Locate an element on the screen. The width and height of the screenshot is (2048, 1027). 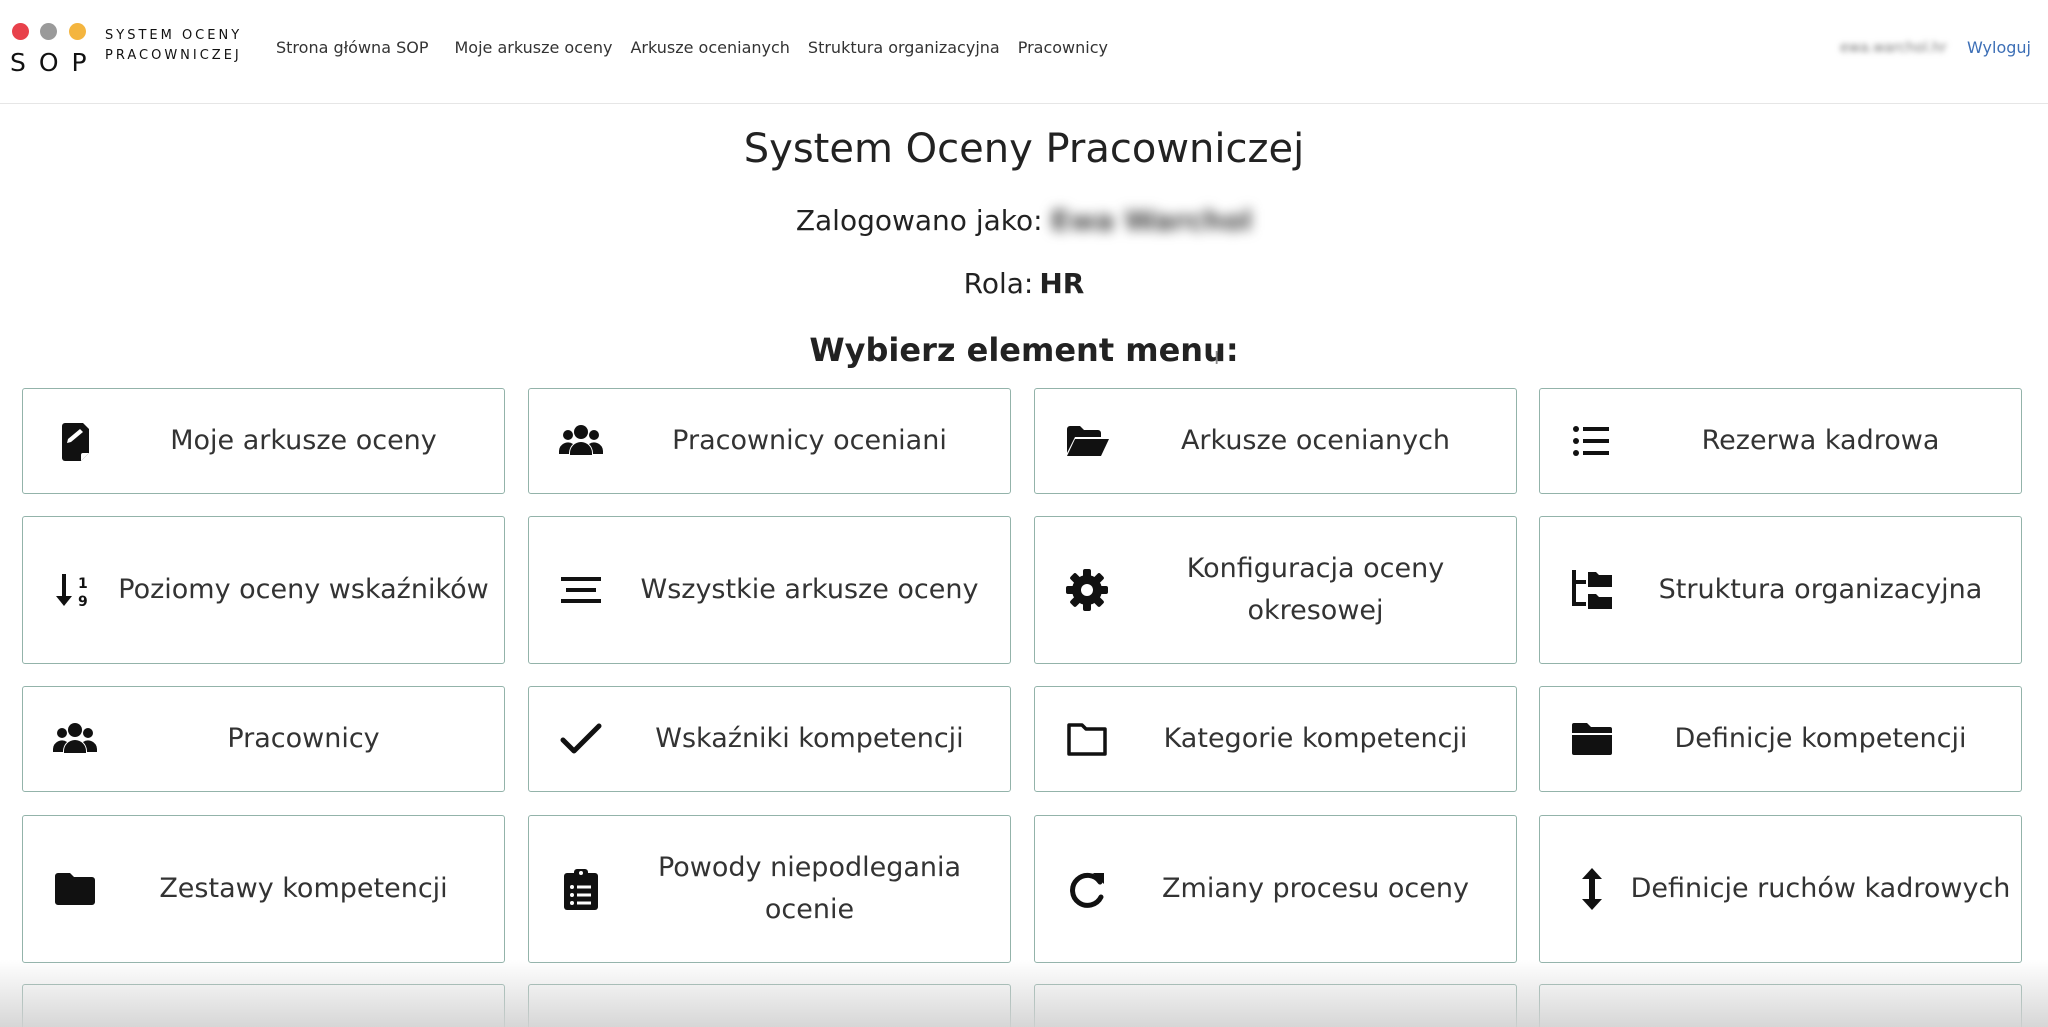
logo-line-2: PRACOWNICZEJ is located at coordinates (173, 55).